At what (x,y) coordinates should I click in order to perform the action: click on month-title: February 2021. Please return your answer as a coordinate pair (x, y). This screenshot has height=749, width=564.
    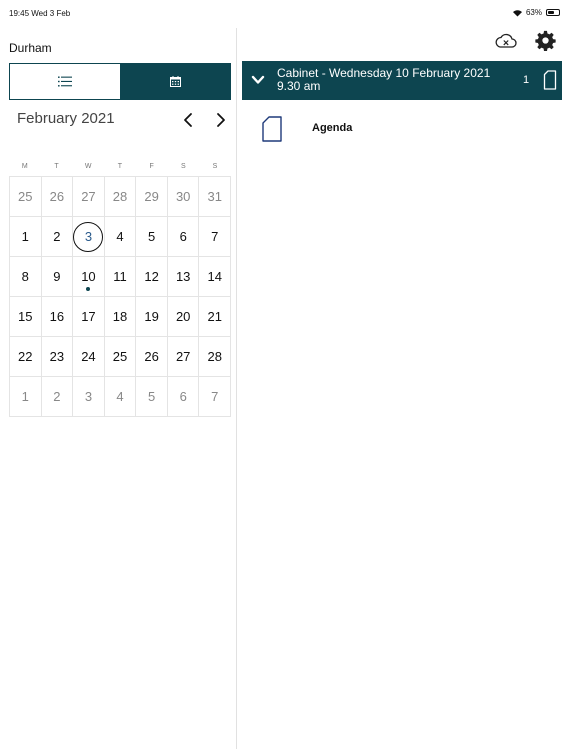
    Looking at the image, I should click on (66, 118).